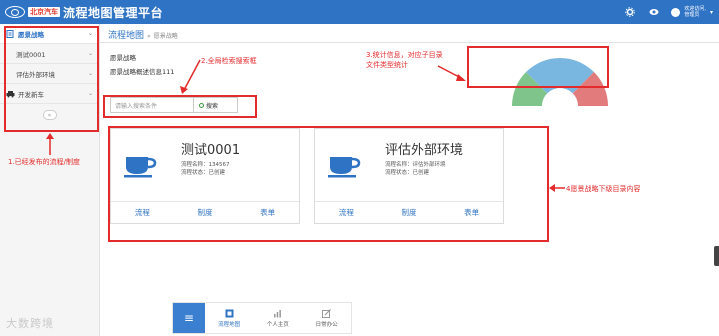 The image size is (719, 336). What do you see at coordinates (15, 12) in the screenshot?
I see `logo-icon` at bounding box center [15, 12].